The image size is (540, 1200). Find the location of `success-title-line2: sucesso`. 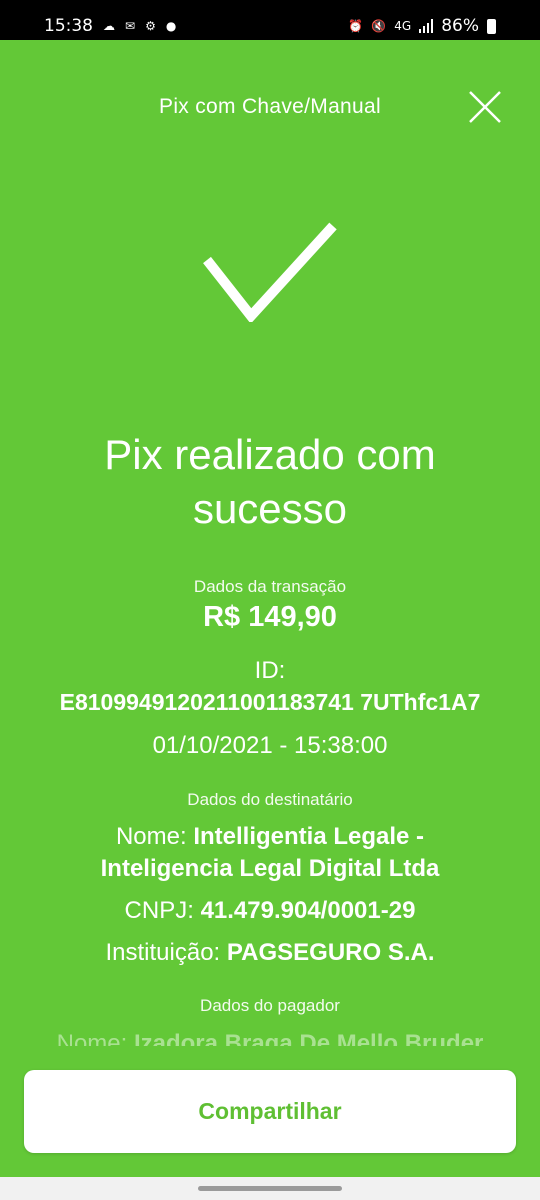

success-title-line2: sucesso is located at coordinates (270, 508).